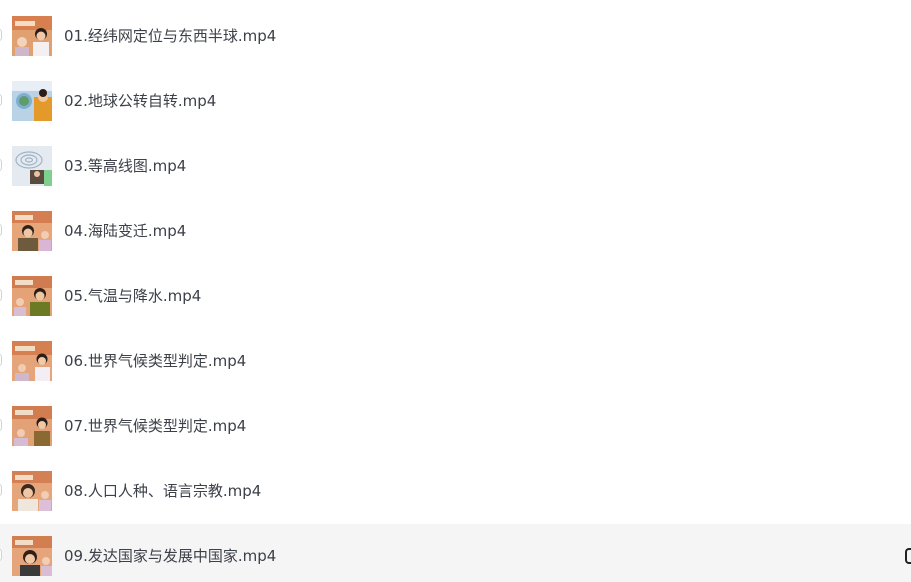 The image size is (911, 582). What do you see at coordinates (162, 491) in the screenshot?
I see `file-name: 08.人口人种、语言宗教.mp4` at bounding box center [162, 491].